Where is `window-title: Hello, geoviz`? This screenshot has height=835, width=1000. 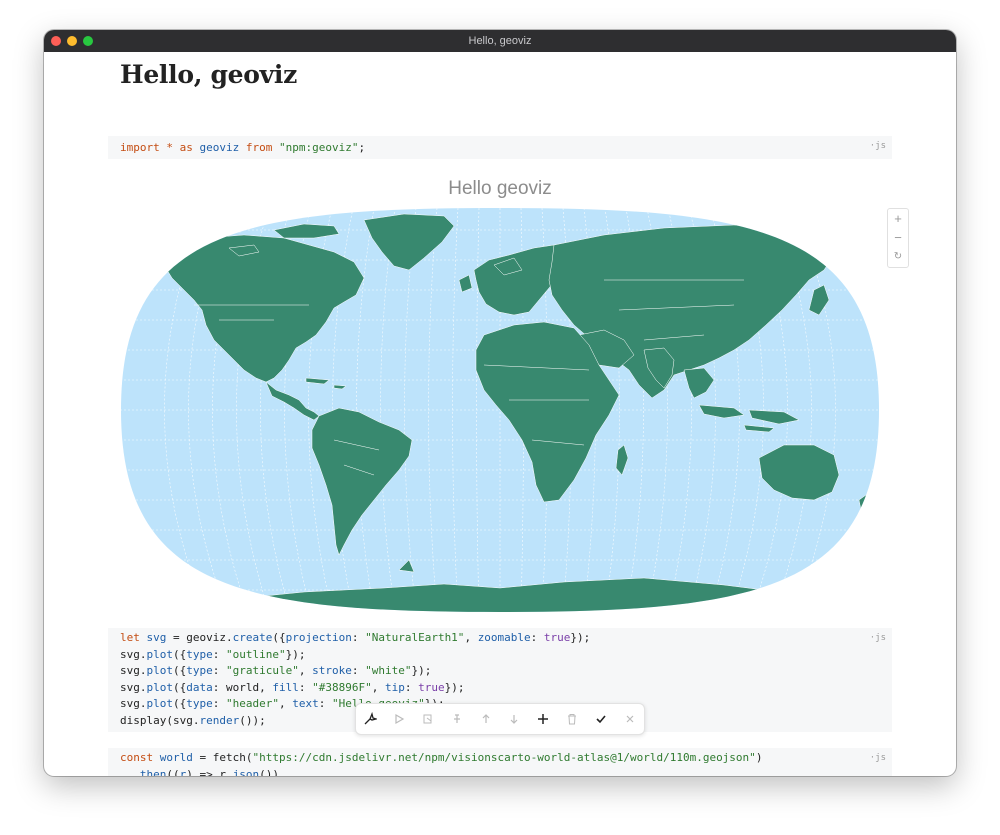 window-title: Hello, geoviz is located at coordinates (500, 41).